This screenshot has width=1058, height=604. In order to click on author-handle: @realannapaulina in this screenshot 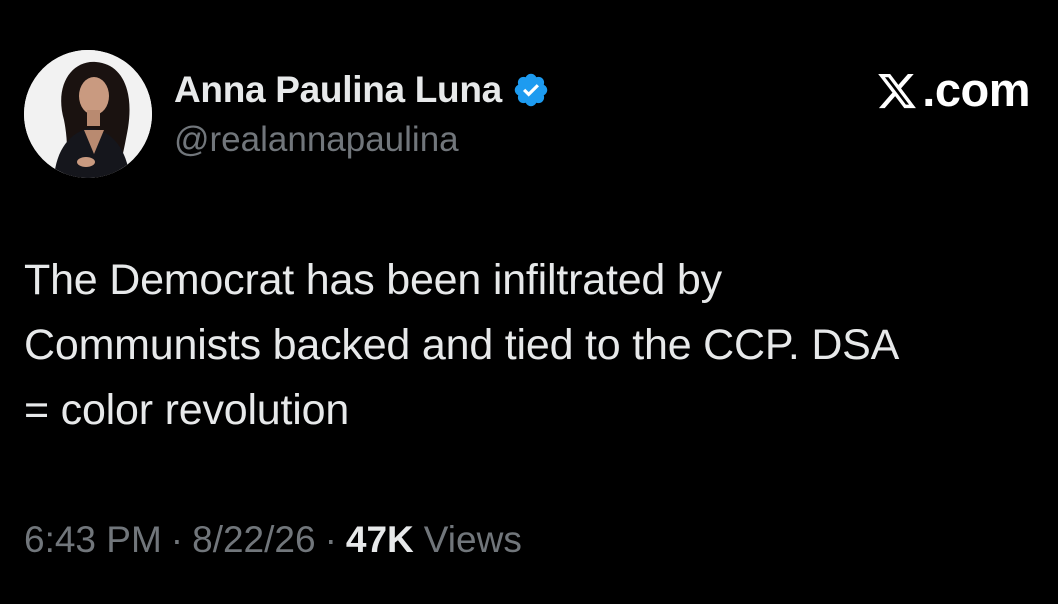, I will do `click(316, 140)`.